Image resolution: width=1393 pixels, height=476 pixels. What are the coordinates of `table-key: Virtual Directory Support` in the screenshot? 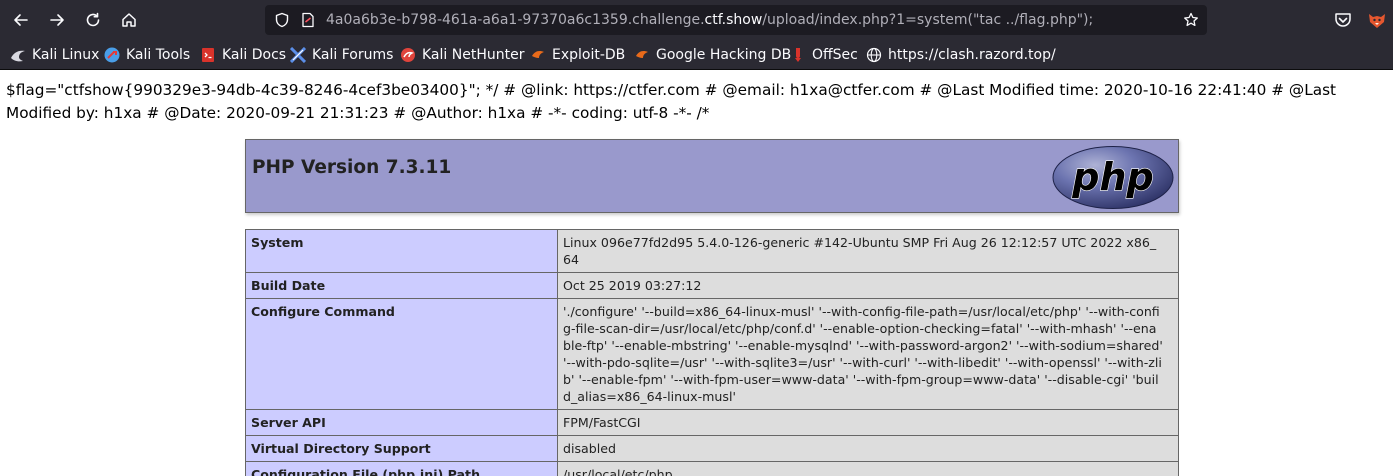 It's located at (401, 448).